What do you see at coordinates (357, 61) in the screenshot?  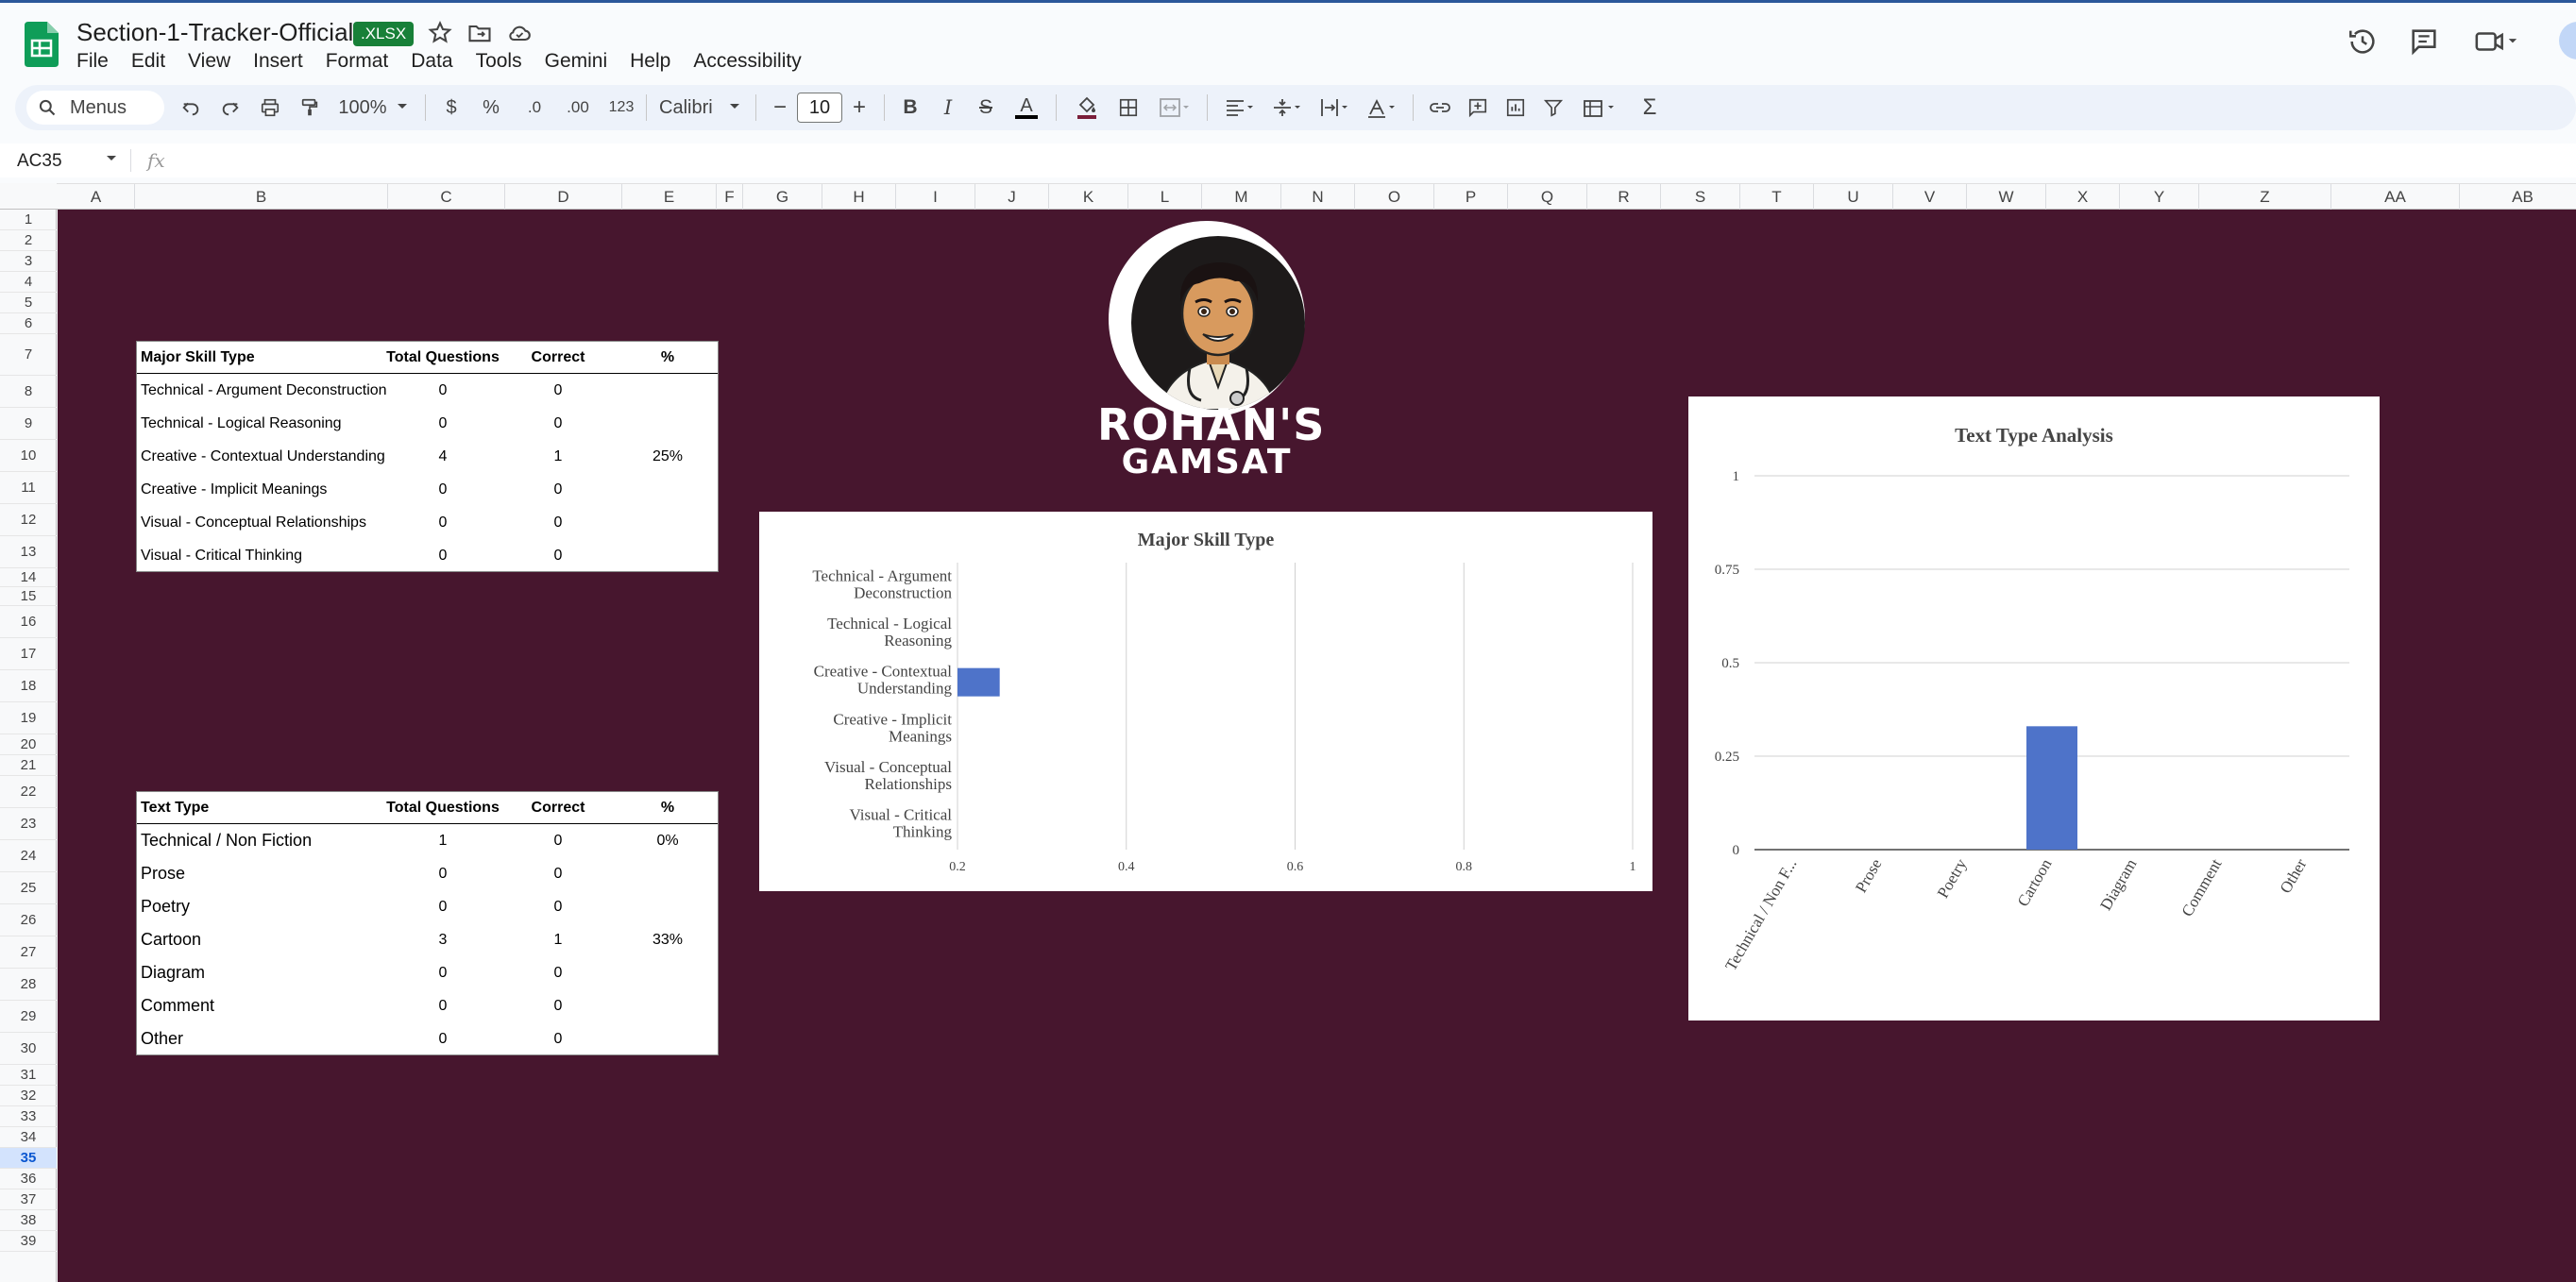 I see `menu-format: Format` at bounding box center [357, 61].